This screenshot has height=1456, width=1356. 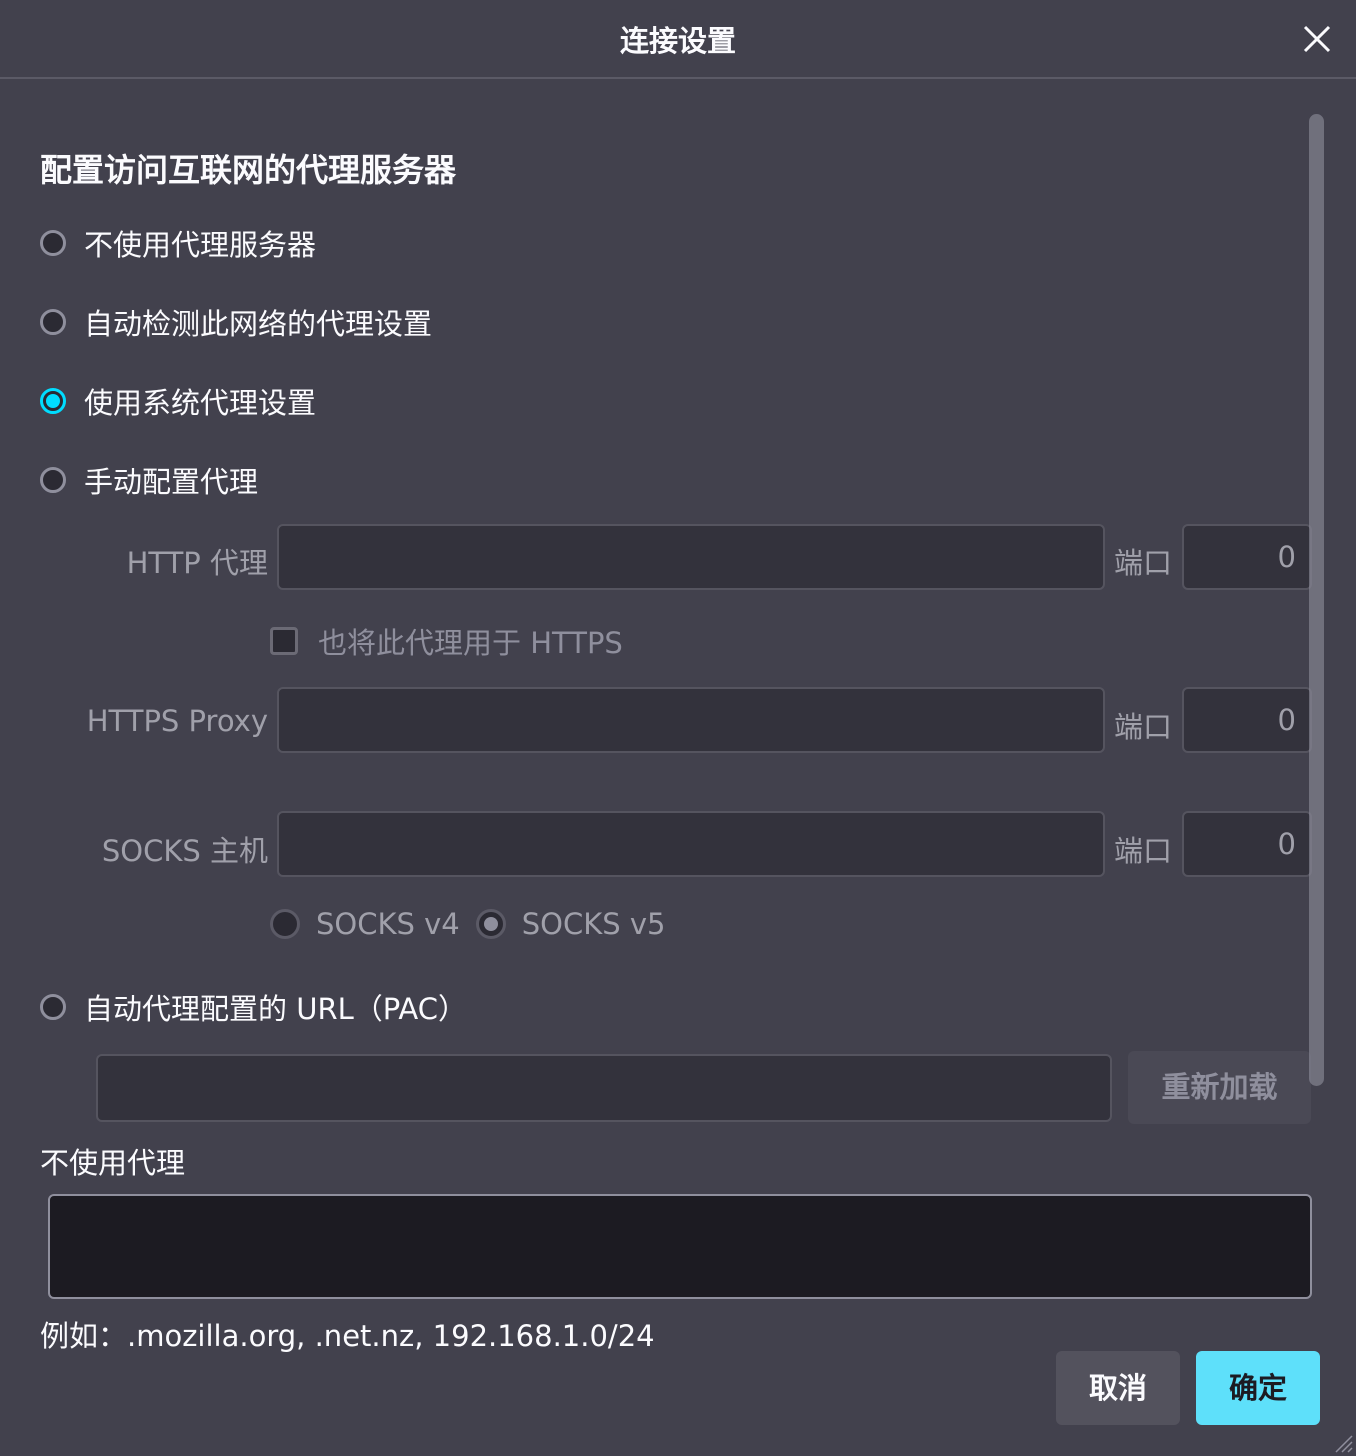 I want to click on https-proxy-input, so click(x=691, y=720).